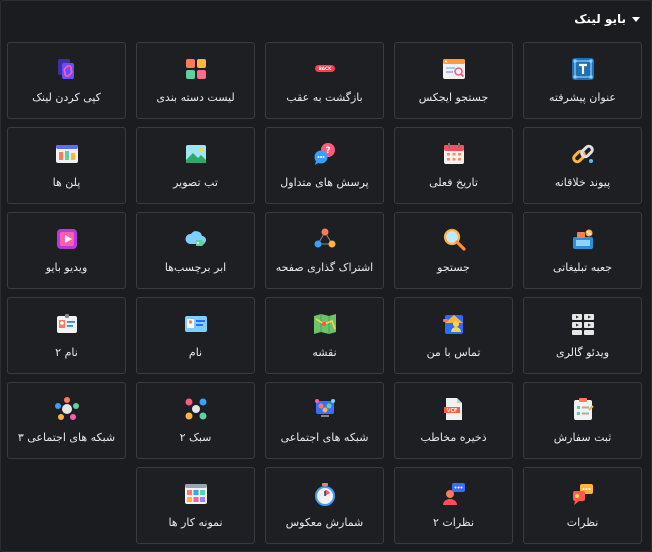 The height and width of the screenshot is (552, 652). Describe the element at coordinates (324, 437) in the screenshot. I see `widget-label: شبکه های اجتماعی` at that location.